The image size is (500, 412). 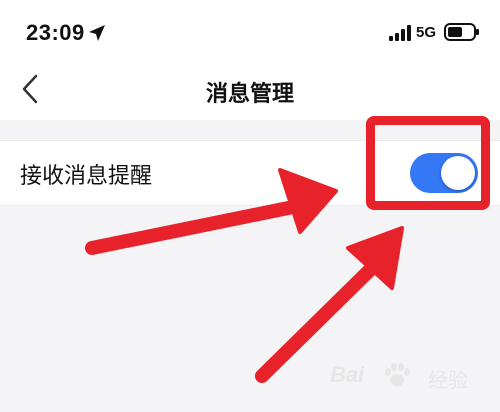 I want to click on watermark: Bai 经验, so click(x=412, y=378).